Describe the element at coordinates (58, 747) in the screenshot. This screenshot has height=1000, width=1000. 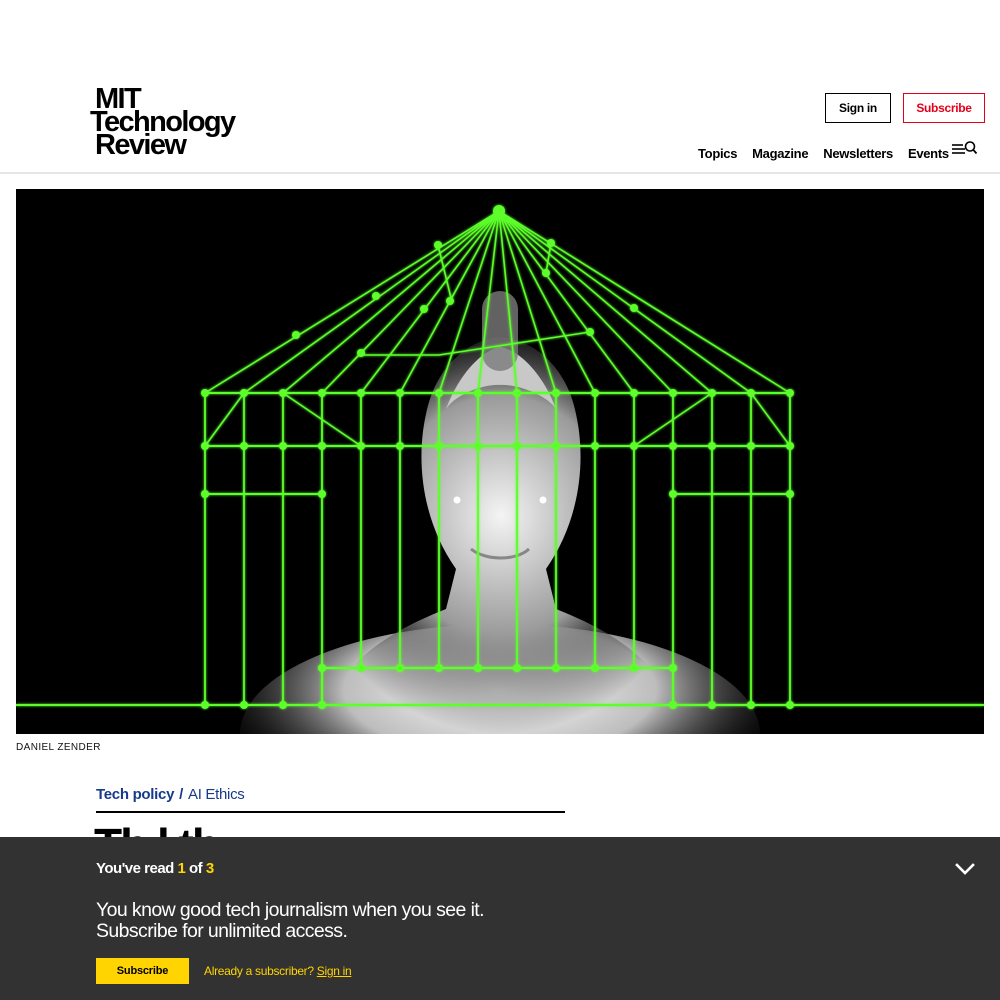
I see `image-credit: DANIEL ZENDER` at that location.